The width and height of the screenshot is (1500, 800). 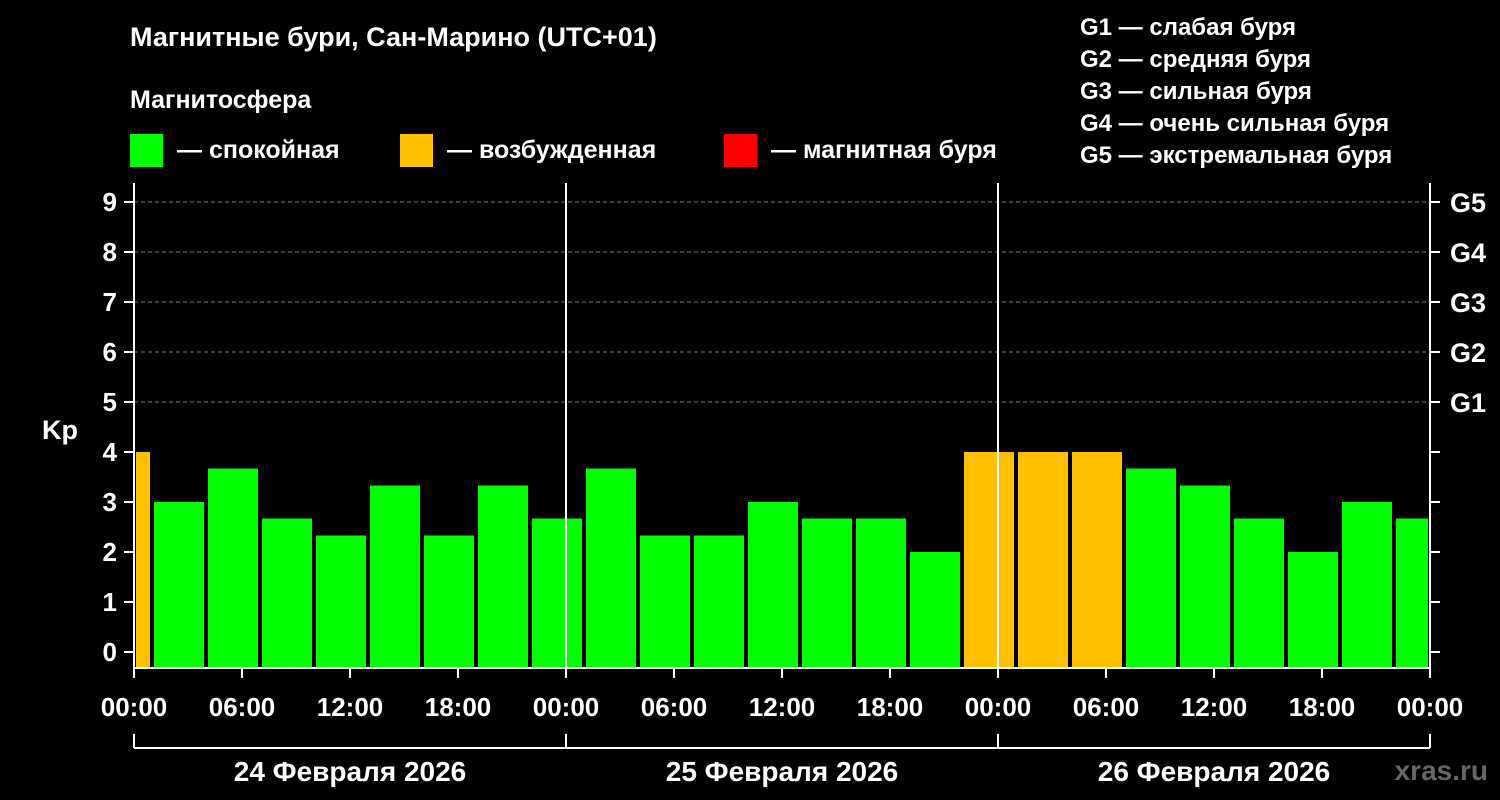 What do you see at coordinates (1468, 303) in the screenshot?
I see `g-tick-label: G3` at bounding box center [1468, 303].